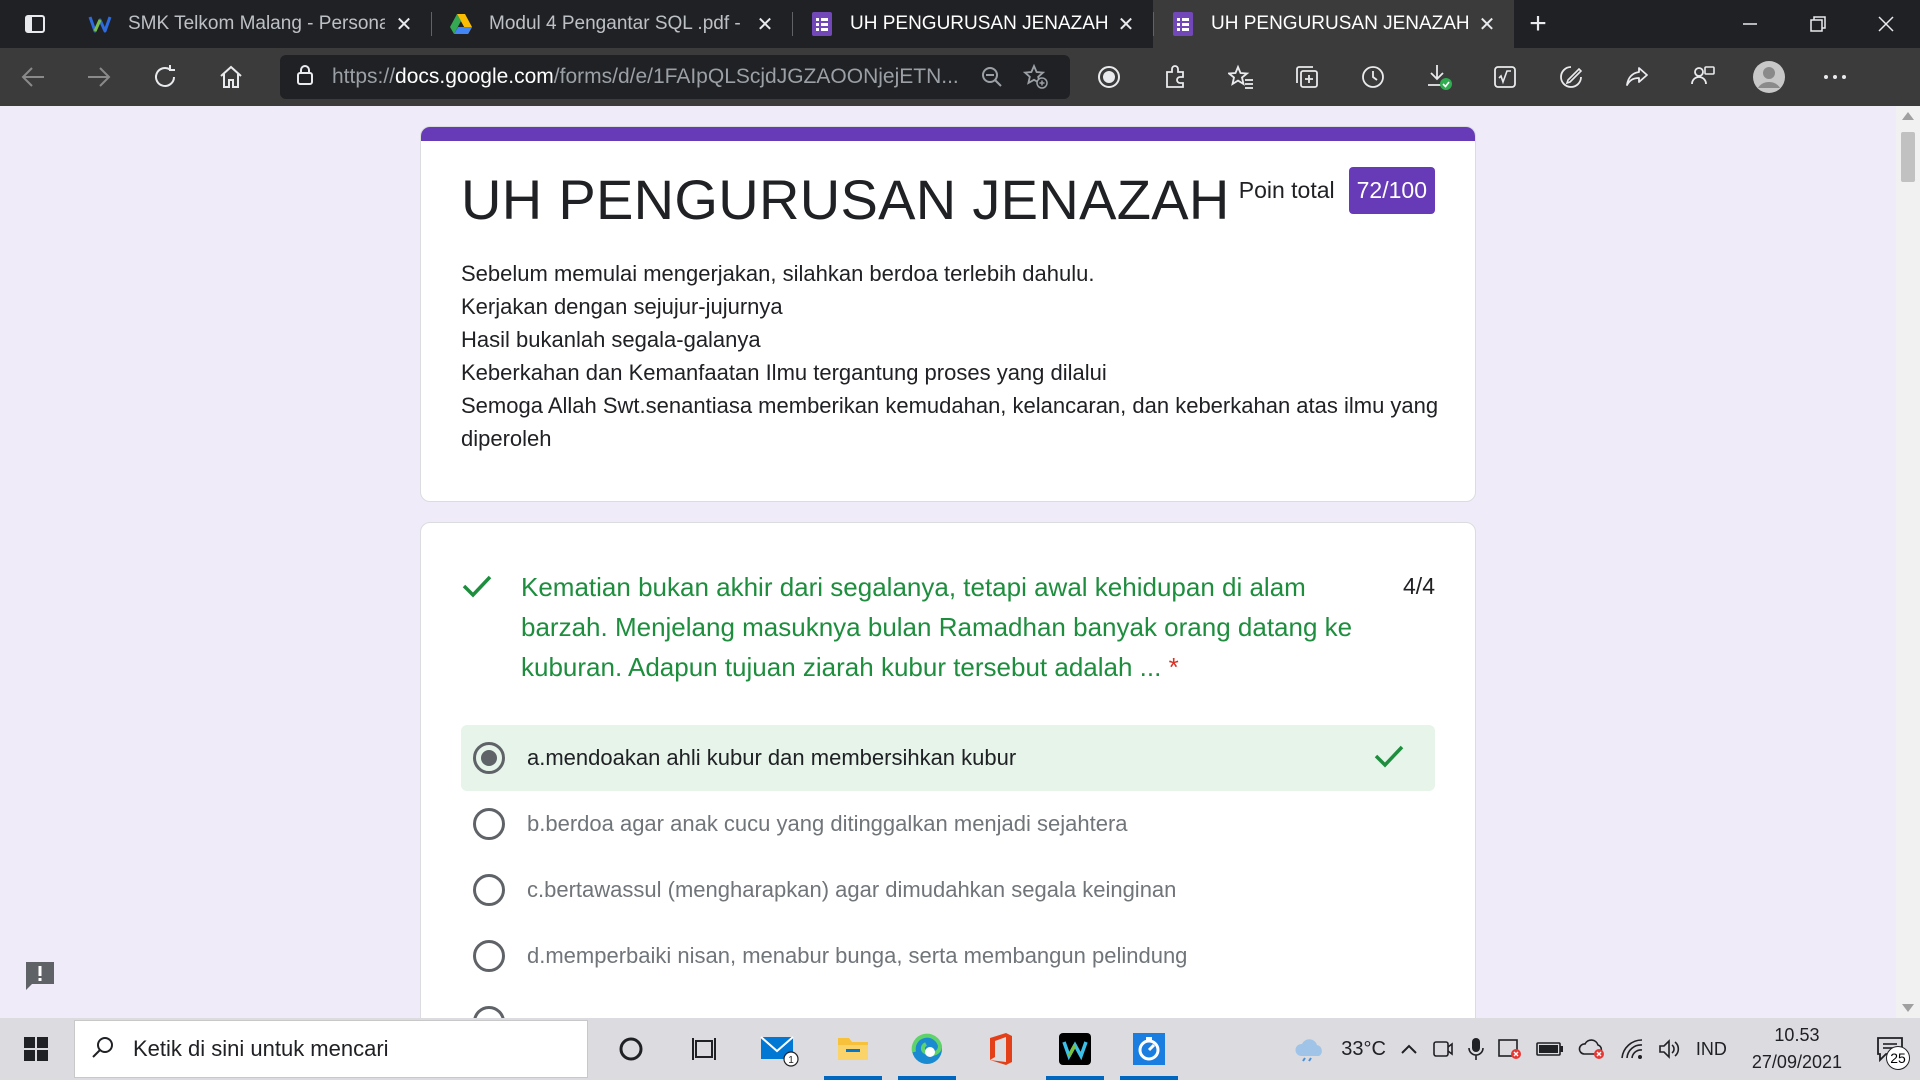 The width and height of the screenshot is (1920, 1080). I want to click on google-drive-icon, so click(461, 24).